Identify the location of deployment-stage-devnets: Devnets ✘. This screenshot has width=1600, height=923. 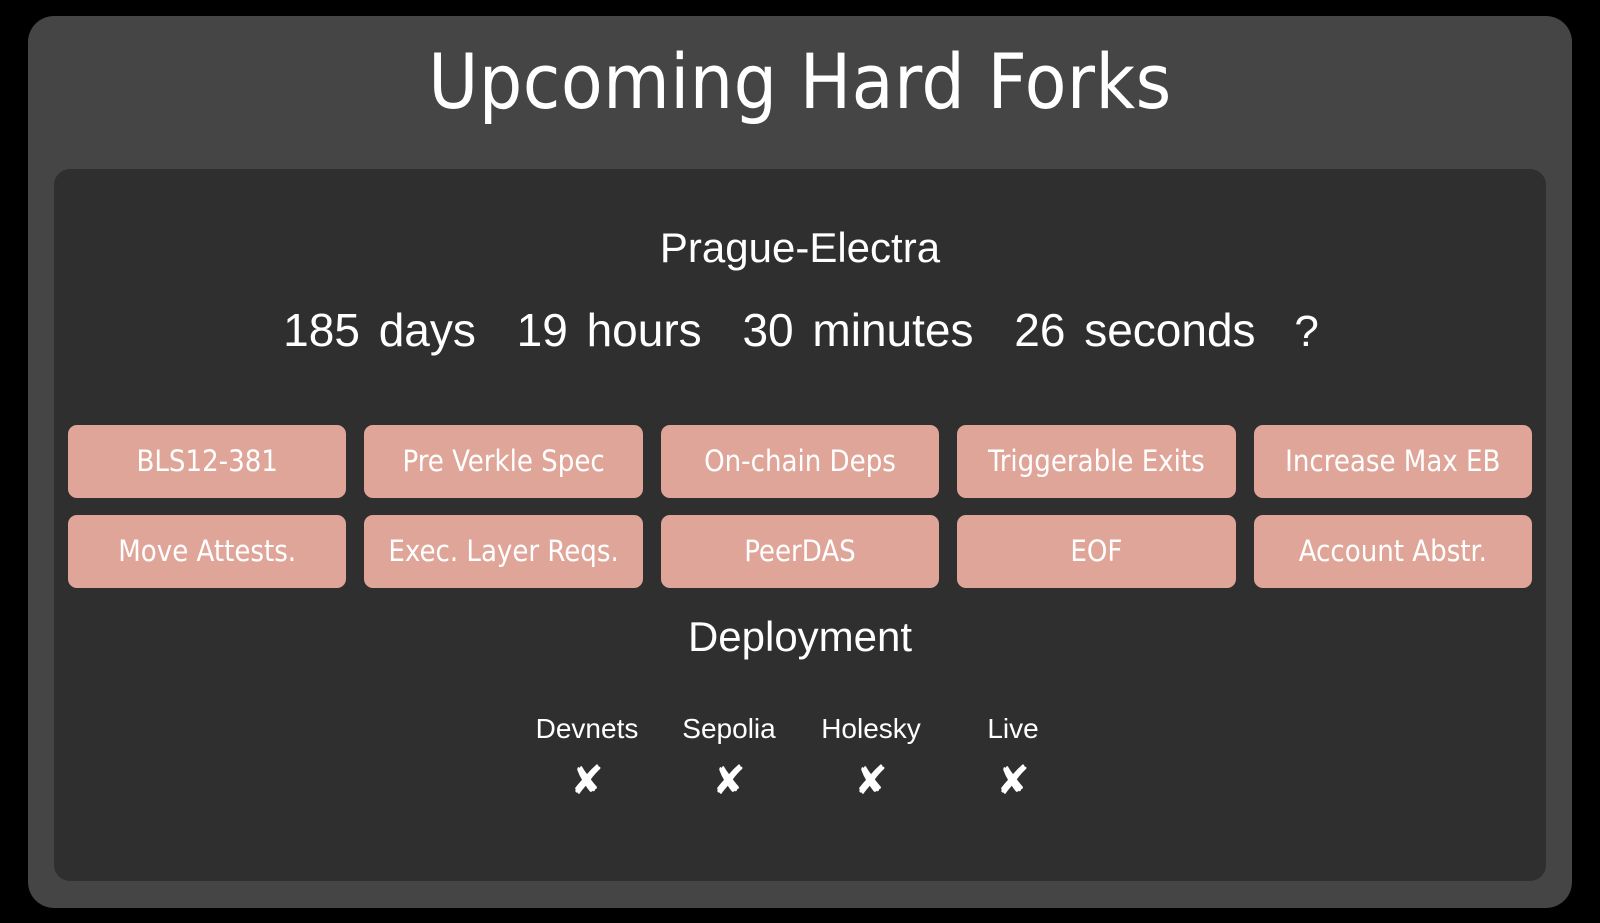
(587, 758).